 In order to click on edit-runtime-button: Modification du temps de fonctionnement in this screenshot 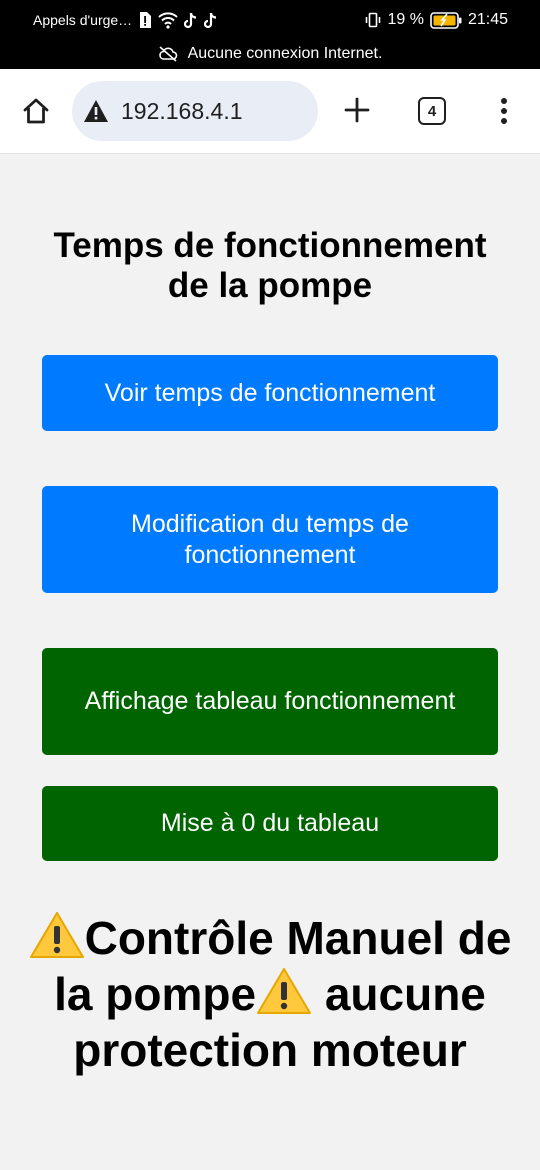, I will do `click(270, 539)`.